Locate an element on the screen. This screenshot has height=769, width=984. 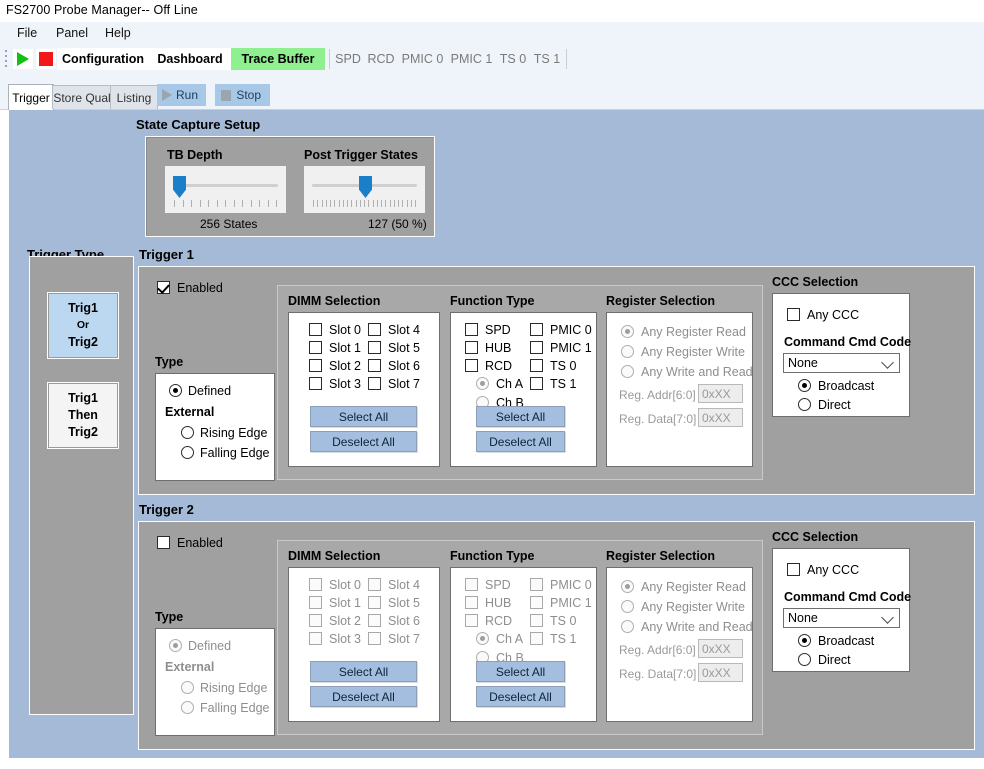
toolbar-button-pmic-0: PMIC 0 is located at coordinates (422, 59).